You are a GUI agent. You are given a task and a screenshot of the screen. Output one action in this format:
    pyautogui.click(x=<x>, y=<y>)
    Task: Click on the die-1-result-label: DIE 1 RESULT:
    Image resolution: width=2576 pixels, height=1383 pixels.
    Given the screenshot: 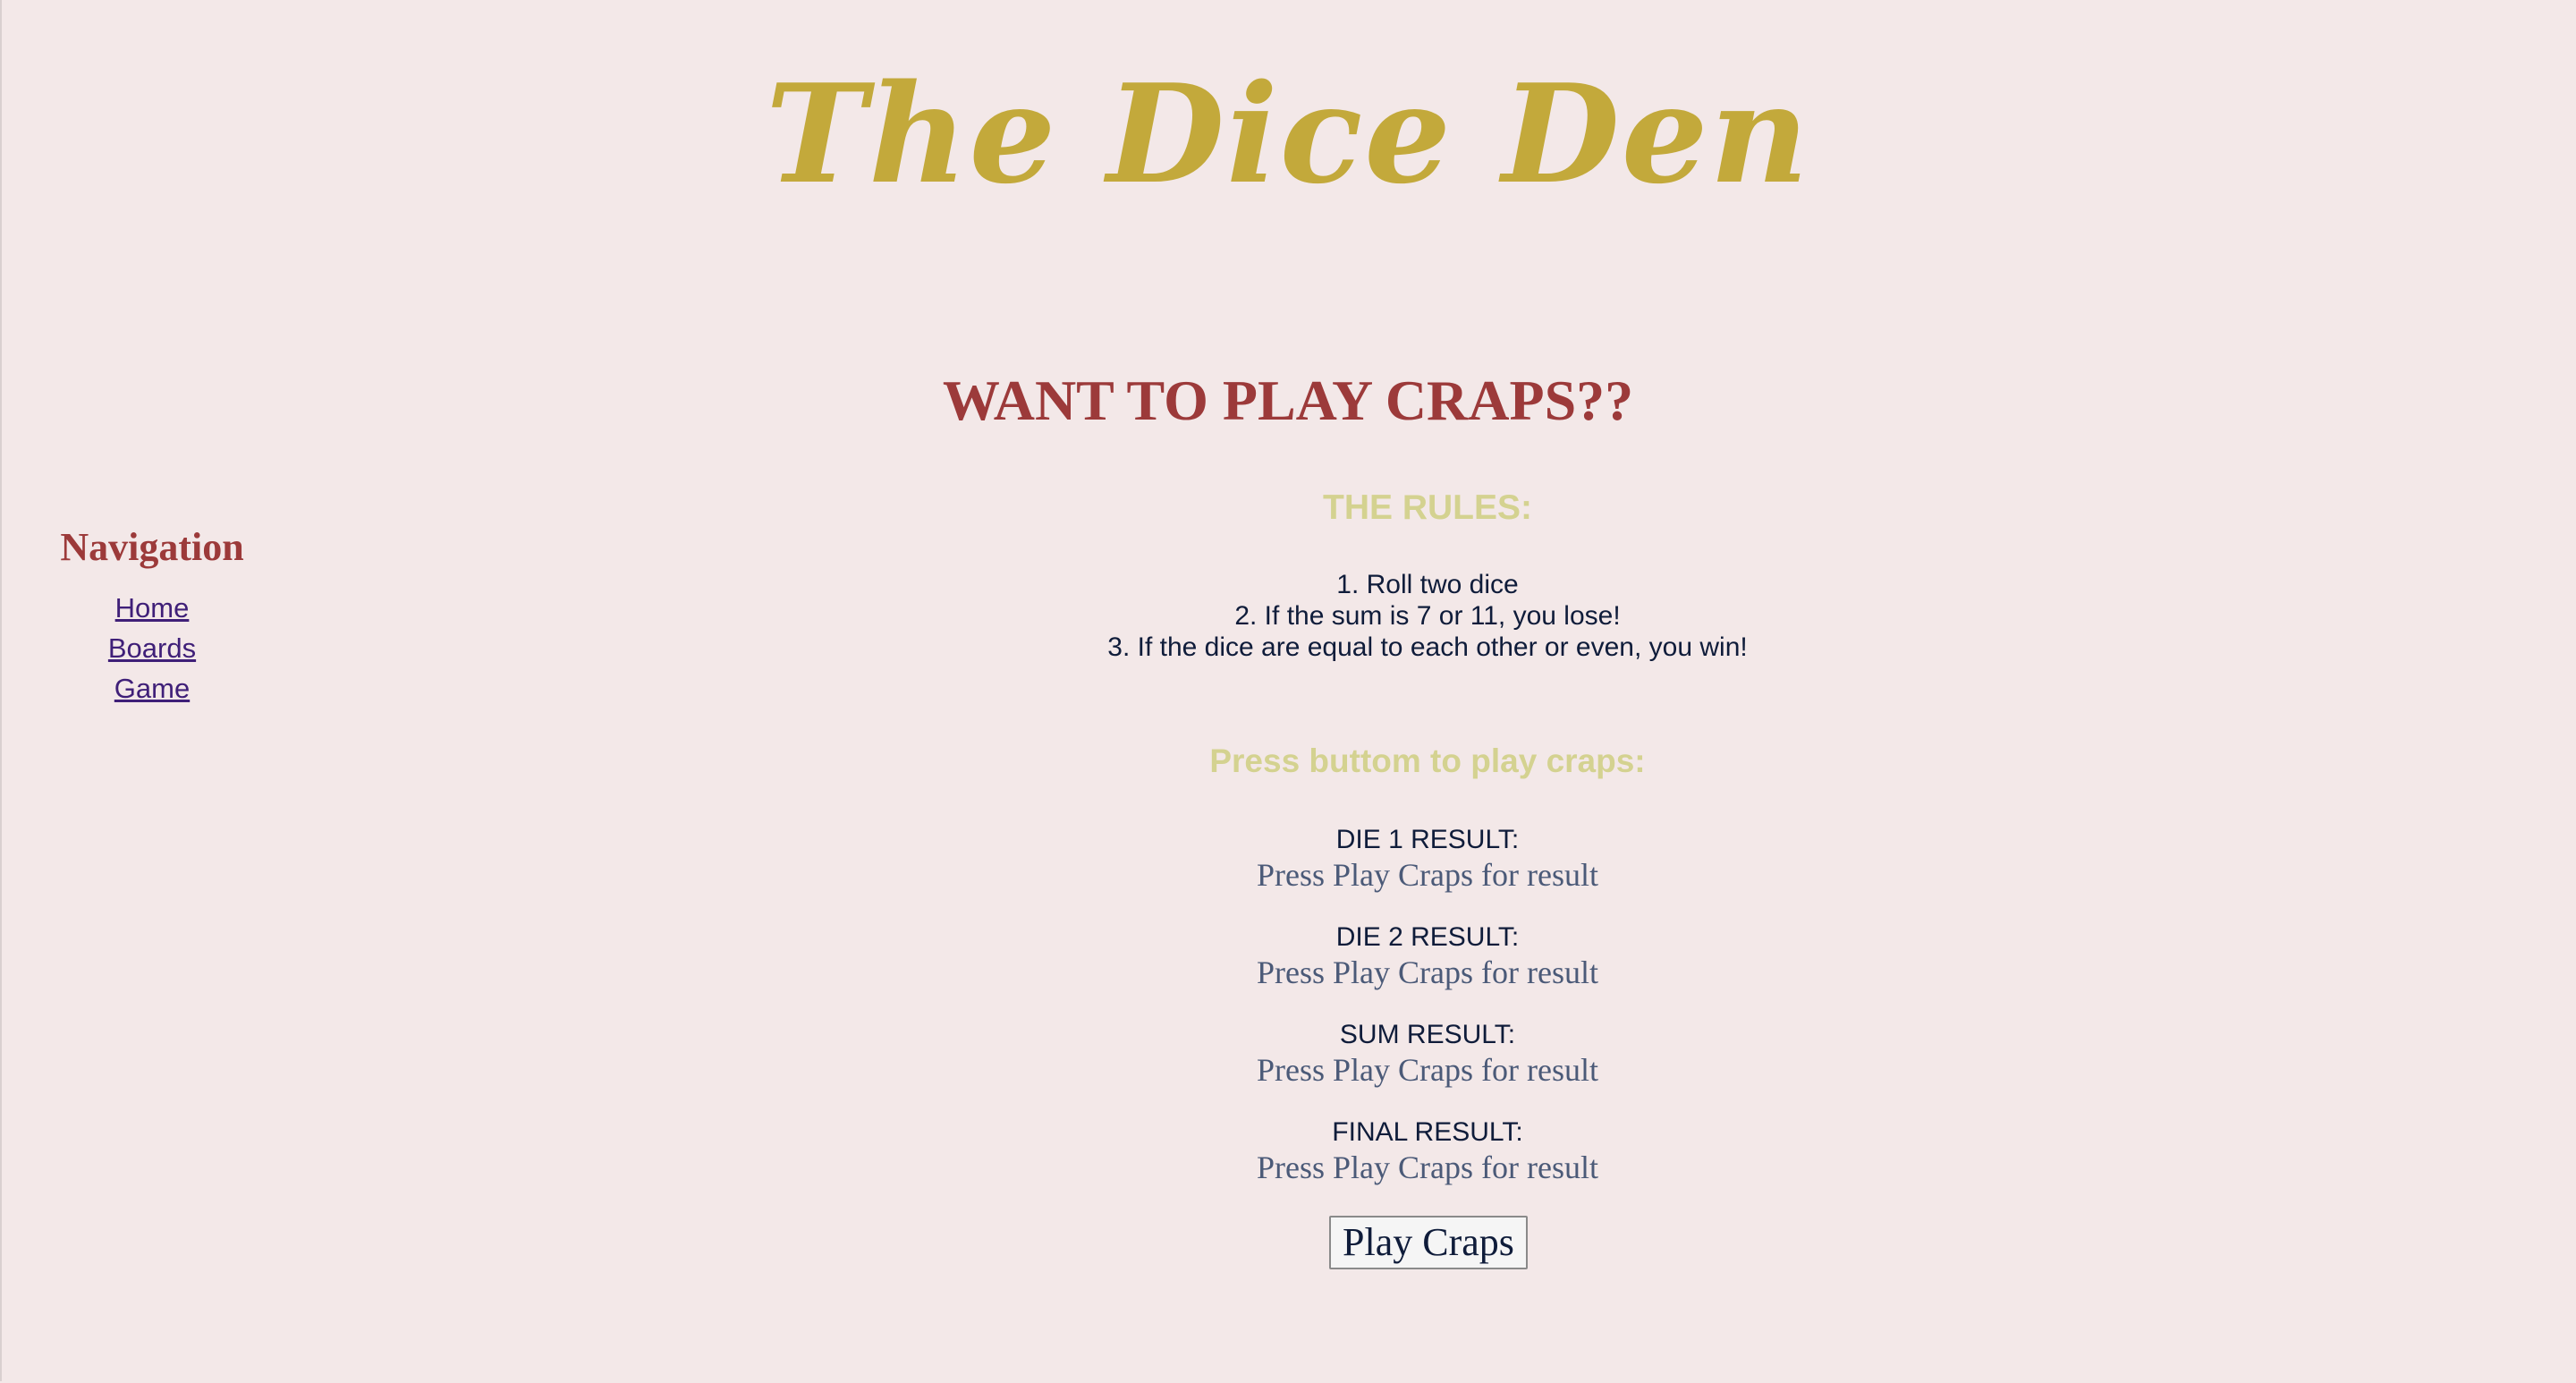 What is the action you would take?
    pyautogui.click(x=1427, y=840)
    